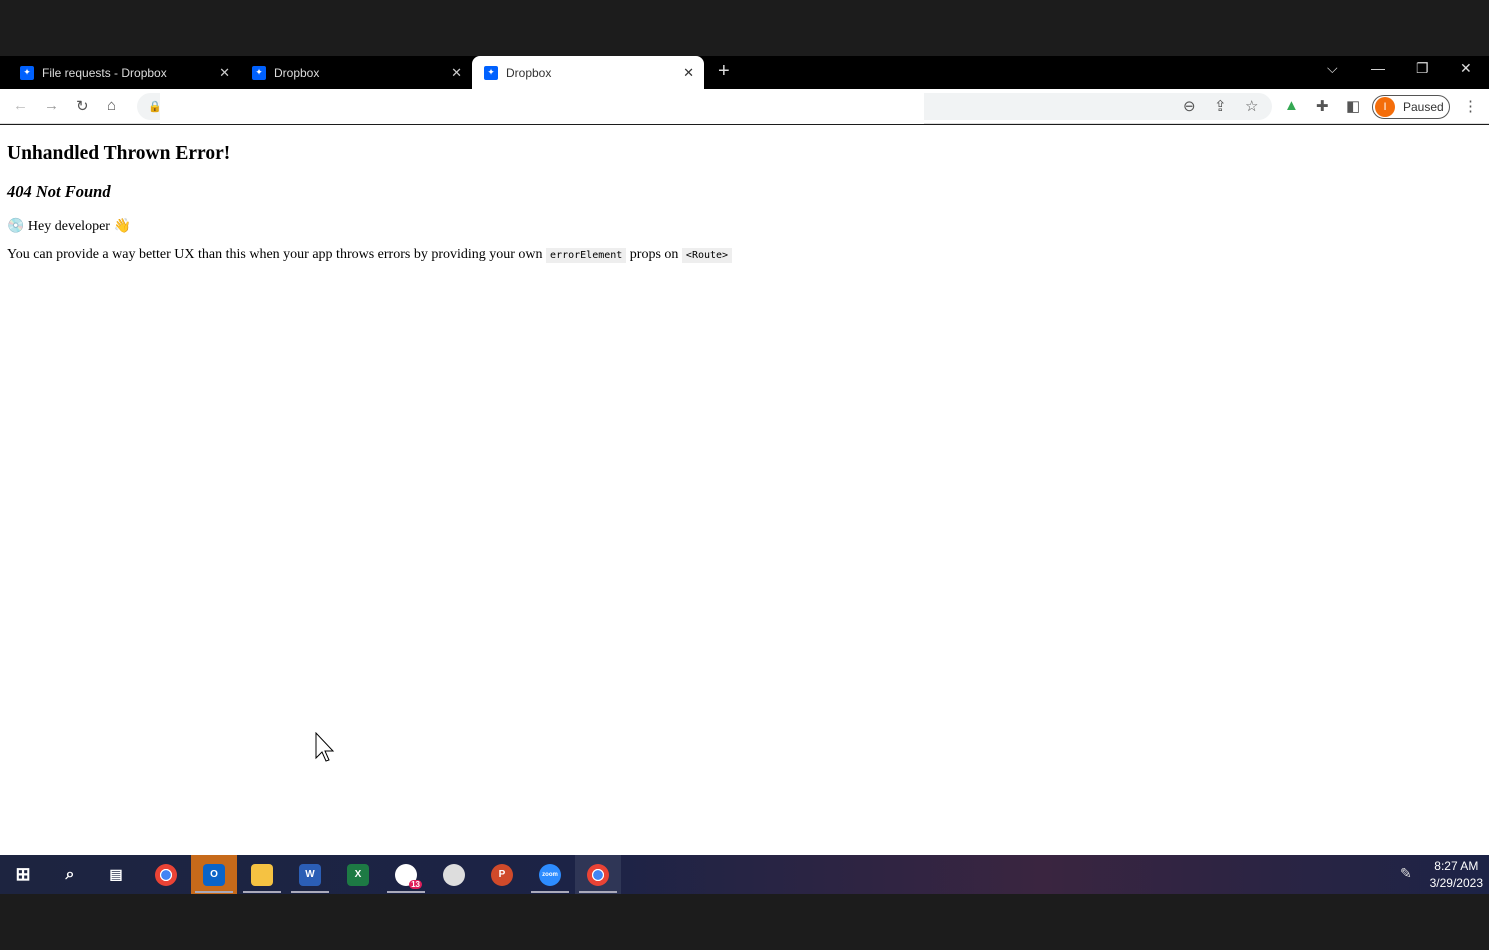  I want to click on new-tab-button: +, so click(724, 71).